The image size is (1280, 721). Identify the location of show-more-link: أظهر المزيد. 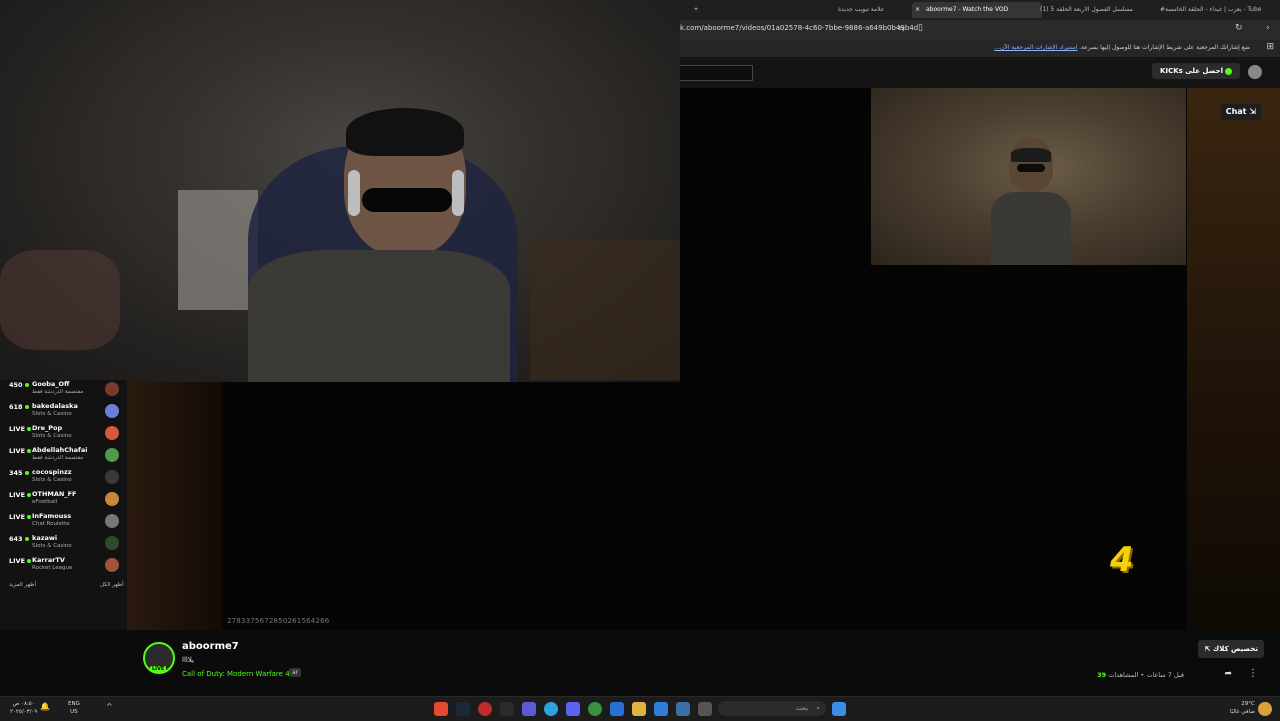
(22, 585).